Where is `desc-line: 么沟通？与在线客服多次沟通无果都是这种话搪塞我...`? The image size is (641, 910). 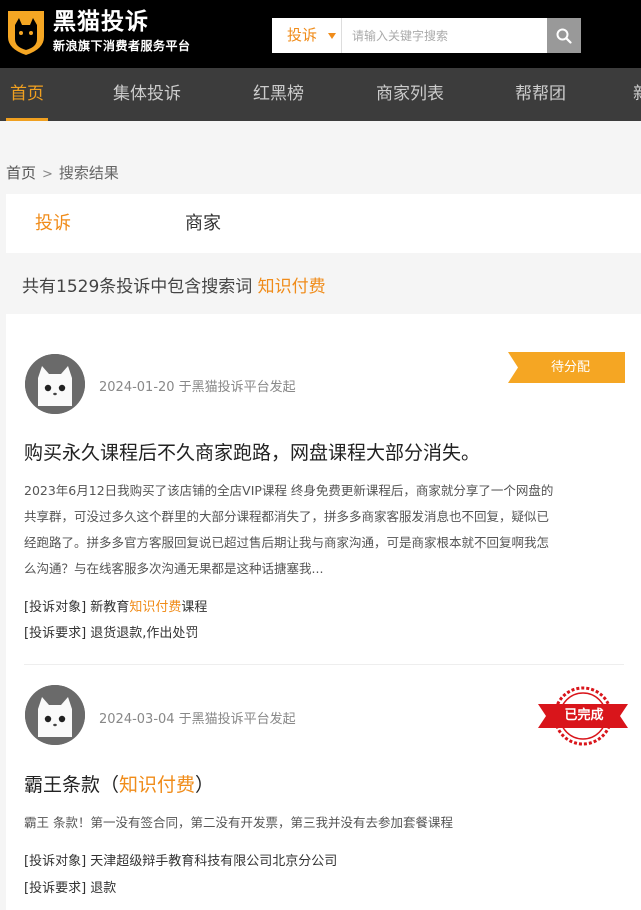
desc-line: 么沟通？与在线客服多次沟通无果都是这种话搪塞我... is located at coordinates (174, 568).